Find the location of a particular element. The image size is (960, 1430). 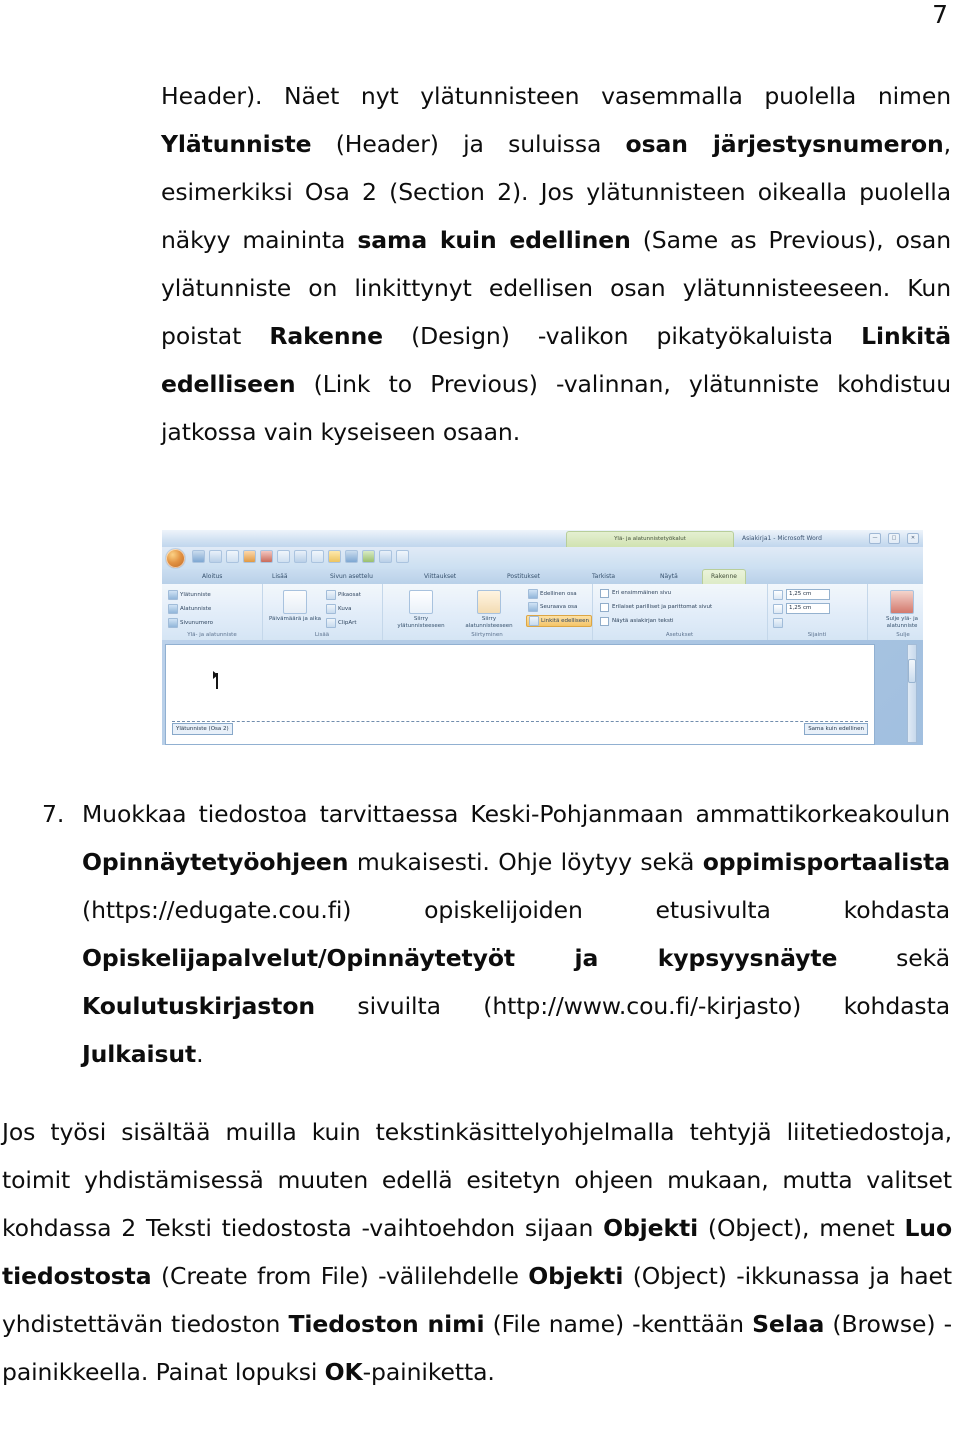

spinner-header-from-top: 1,25 cm is located at coordinates (801, 594).